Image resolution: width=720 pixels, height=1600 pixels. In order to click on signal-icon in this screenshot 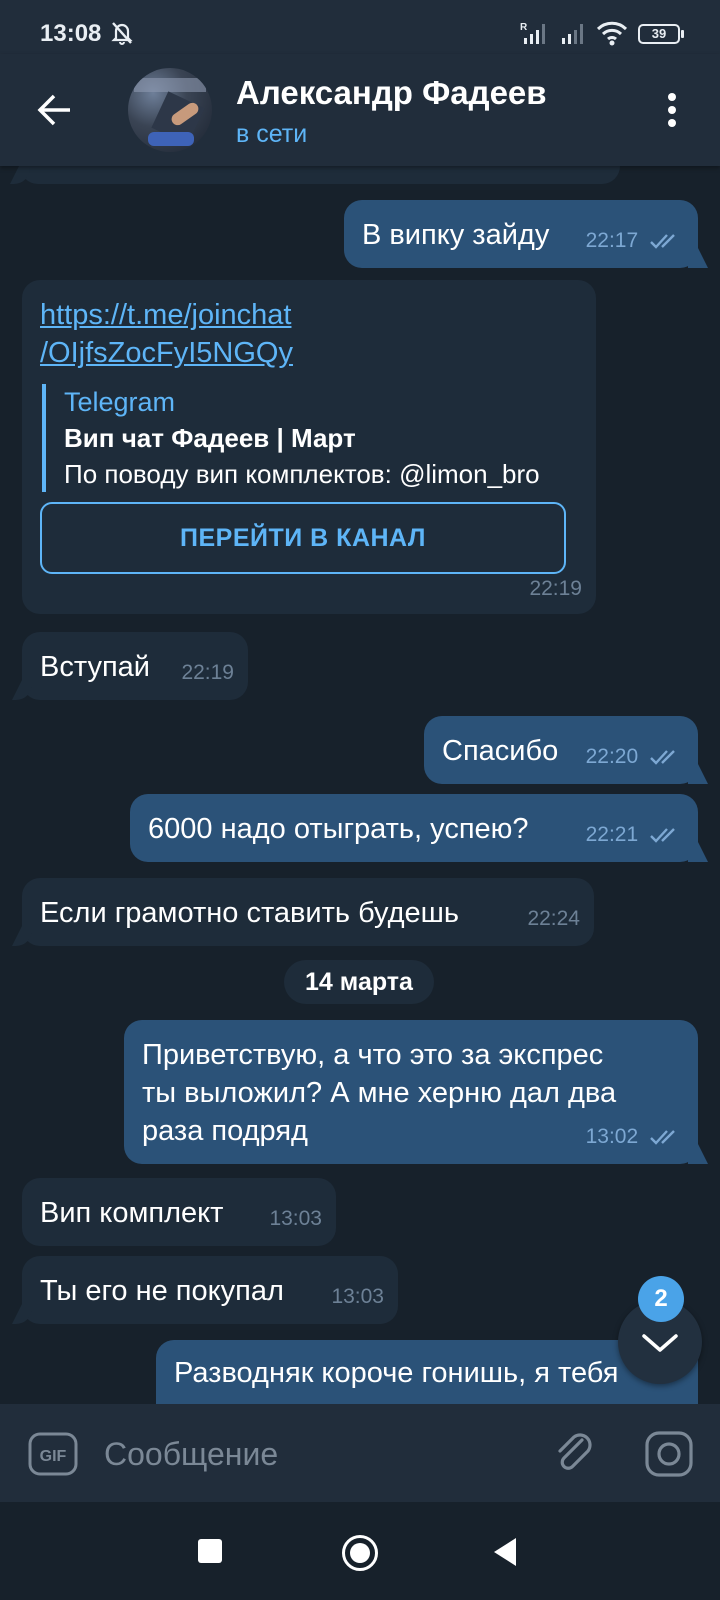, I will do `click(572, 34)`.